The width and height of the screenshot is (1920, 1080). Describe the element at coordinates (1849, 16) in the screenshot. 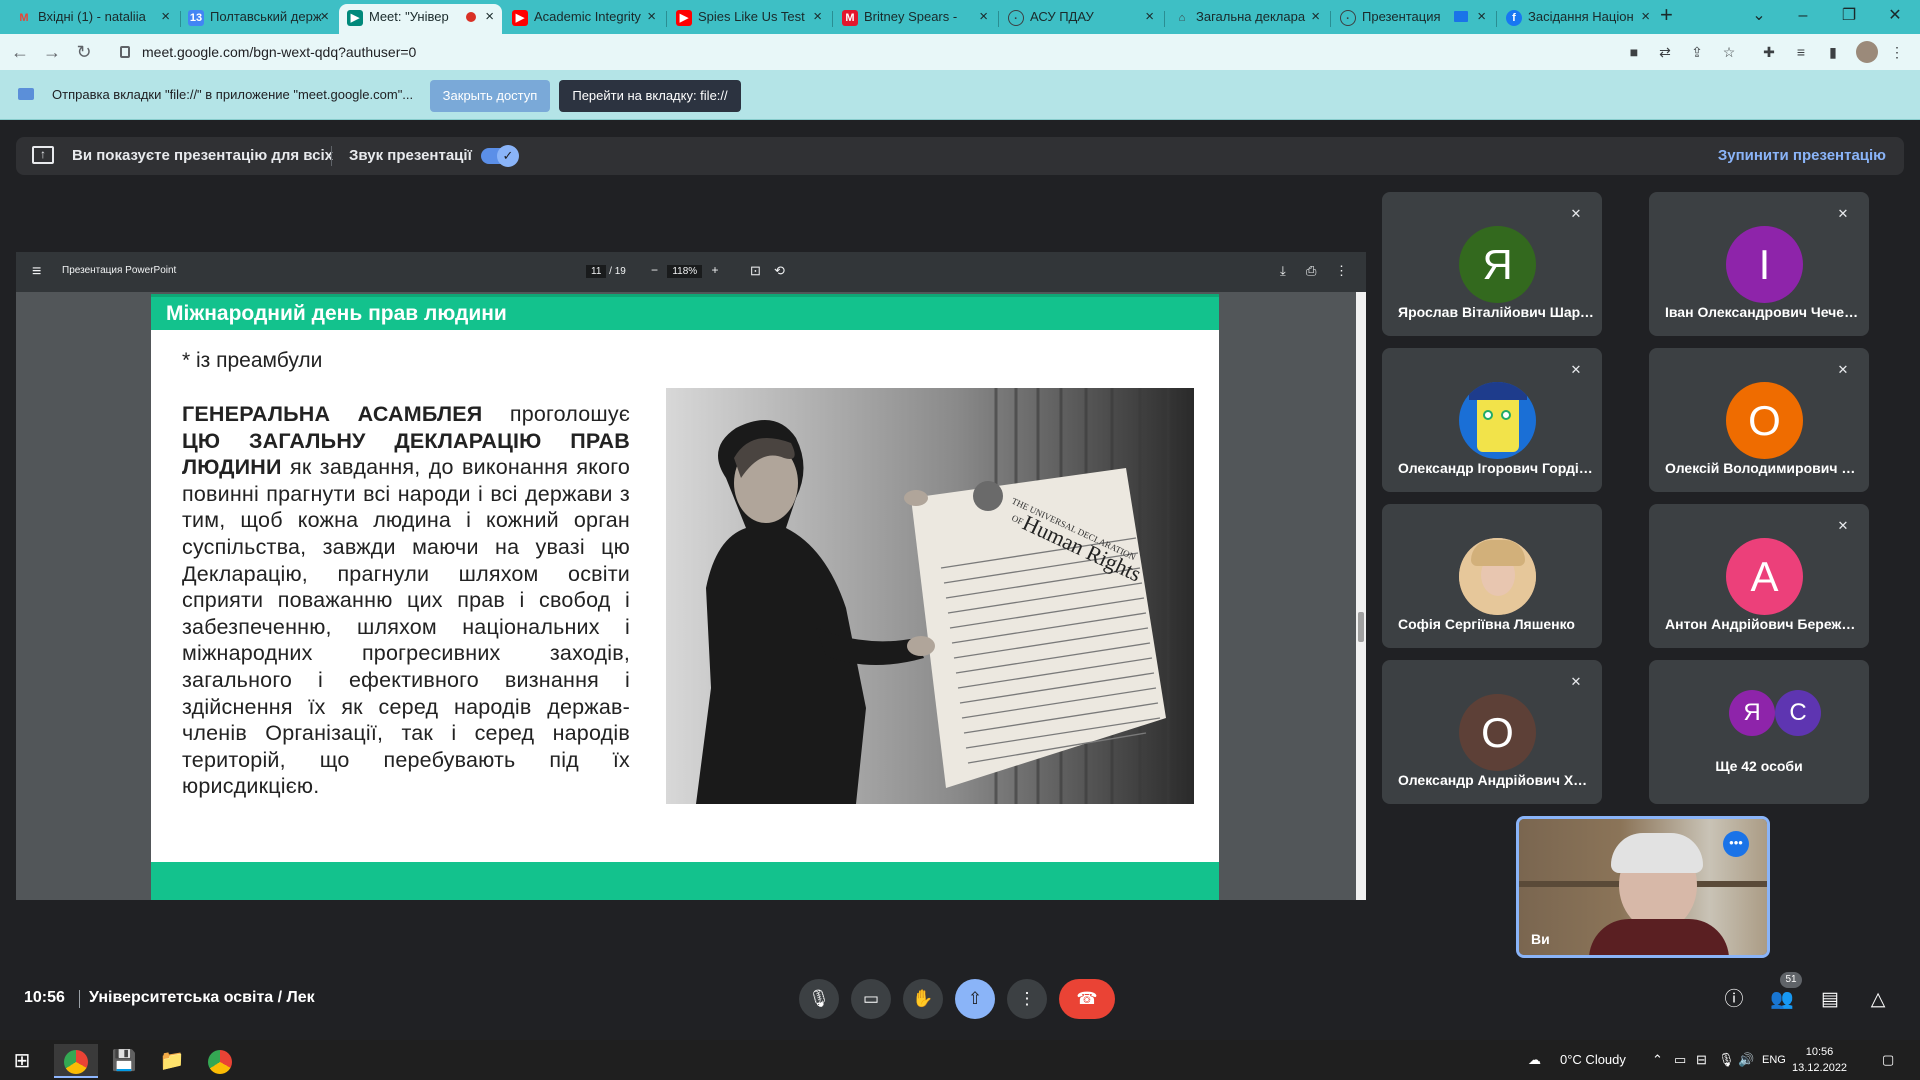

I see `maximize-icon: ❐` at that location.